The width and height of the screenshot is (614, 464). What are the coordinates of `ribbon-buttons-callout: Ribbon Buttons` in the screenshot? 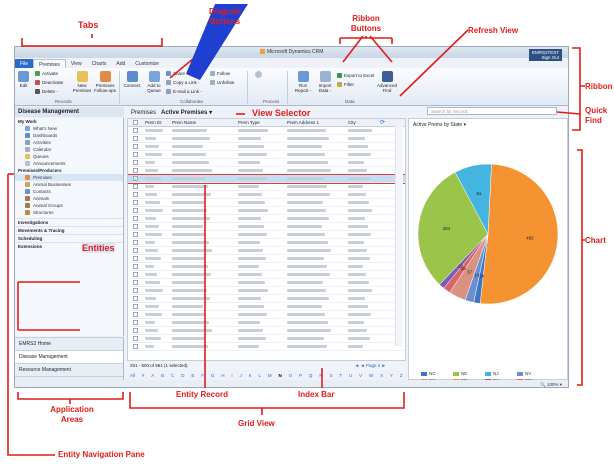 It's located at (366, 23).